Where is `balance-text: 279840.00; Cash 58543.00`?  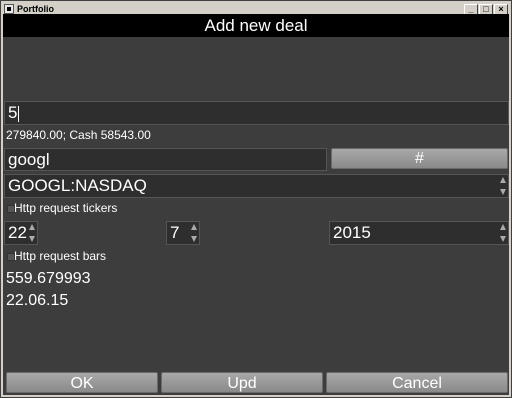 balance-text: 279840.00; Cash 58543.00 is located at coordinates (78, 135).